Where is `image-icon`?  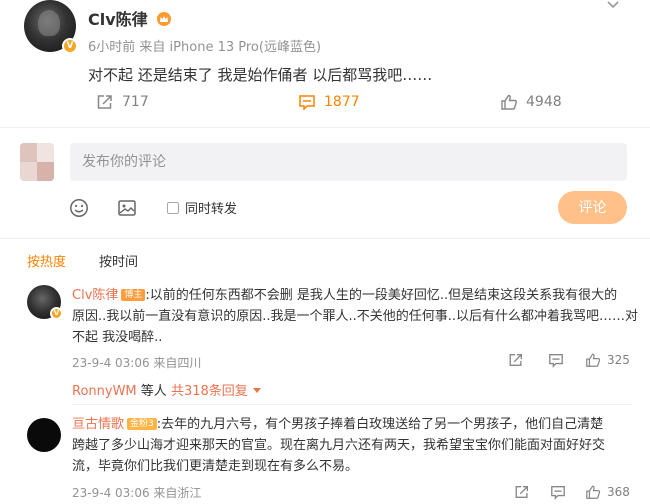 image-icon is located at coordinates (127, 208).